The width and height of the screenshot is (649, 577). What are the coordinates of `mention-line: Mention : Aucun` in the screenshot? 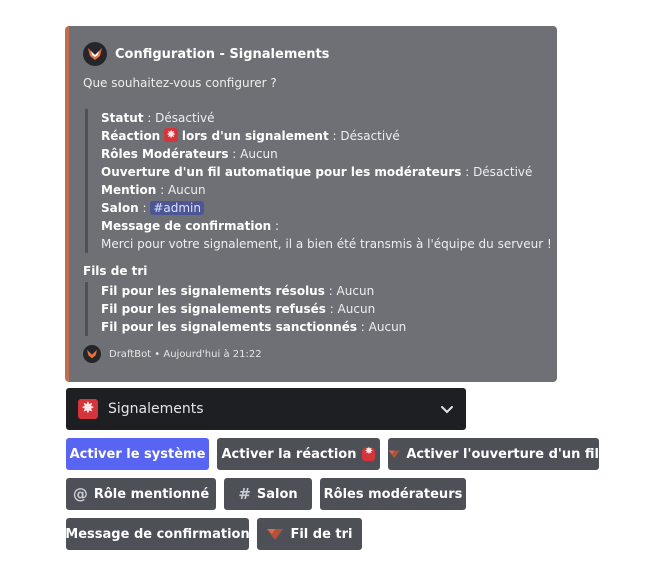 It's located at (153, 190).